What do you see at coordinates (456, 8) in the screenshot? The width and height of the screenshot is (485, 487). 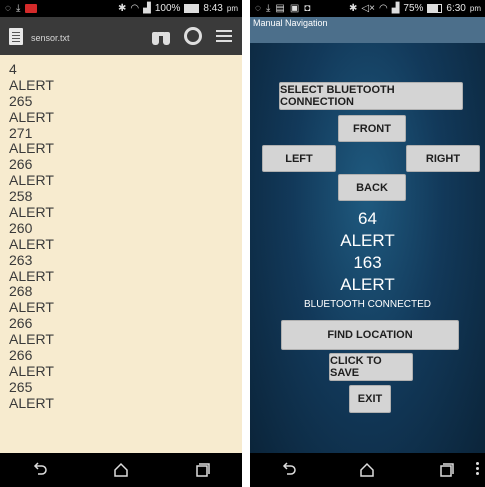 I see `clock: 6:30` at bounding box center [456, 8].